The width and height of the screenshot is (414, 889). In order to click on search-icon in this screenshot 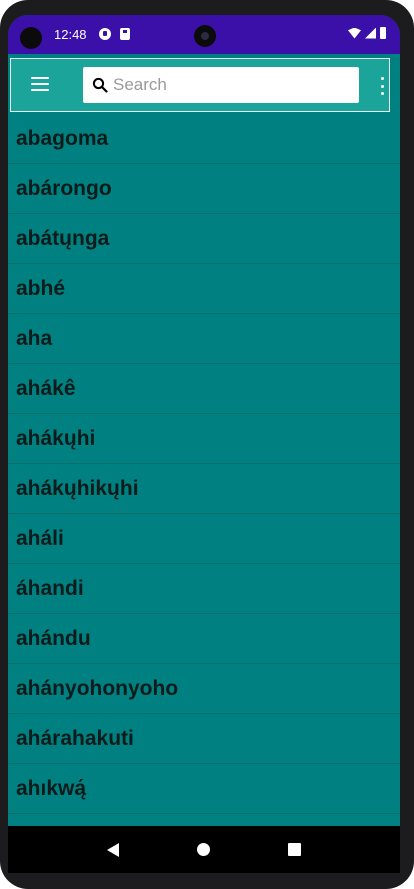, I will do `click(100, 85)`.